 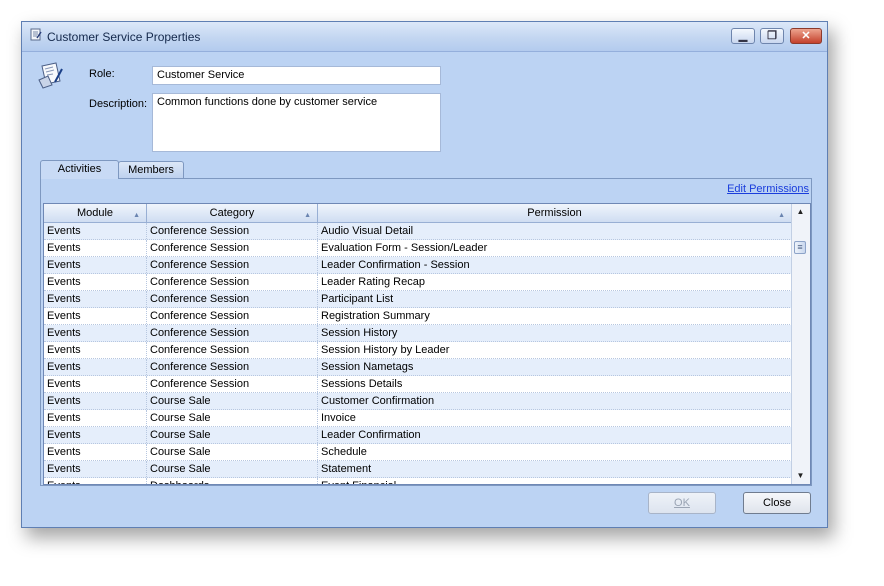 I want to click on grid-header: Module ▲ Category ▲ Permission ▲, so click(x=418, y=213).